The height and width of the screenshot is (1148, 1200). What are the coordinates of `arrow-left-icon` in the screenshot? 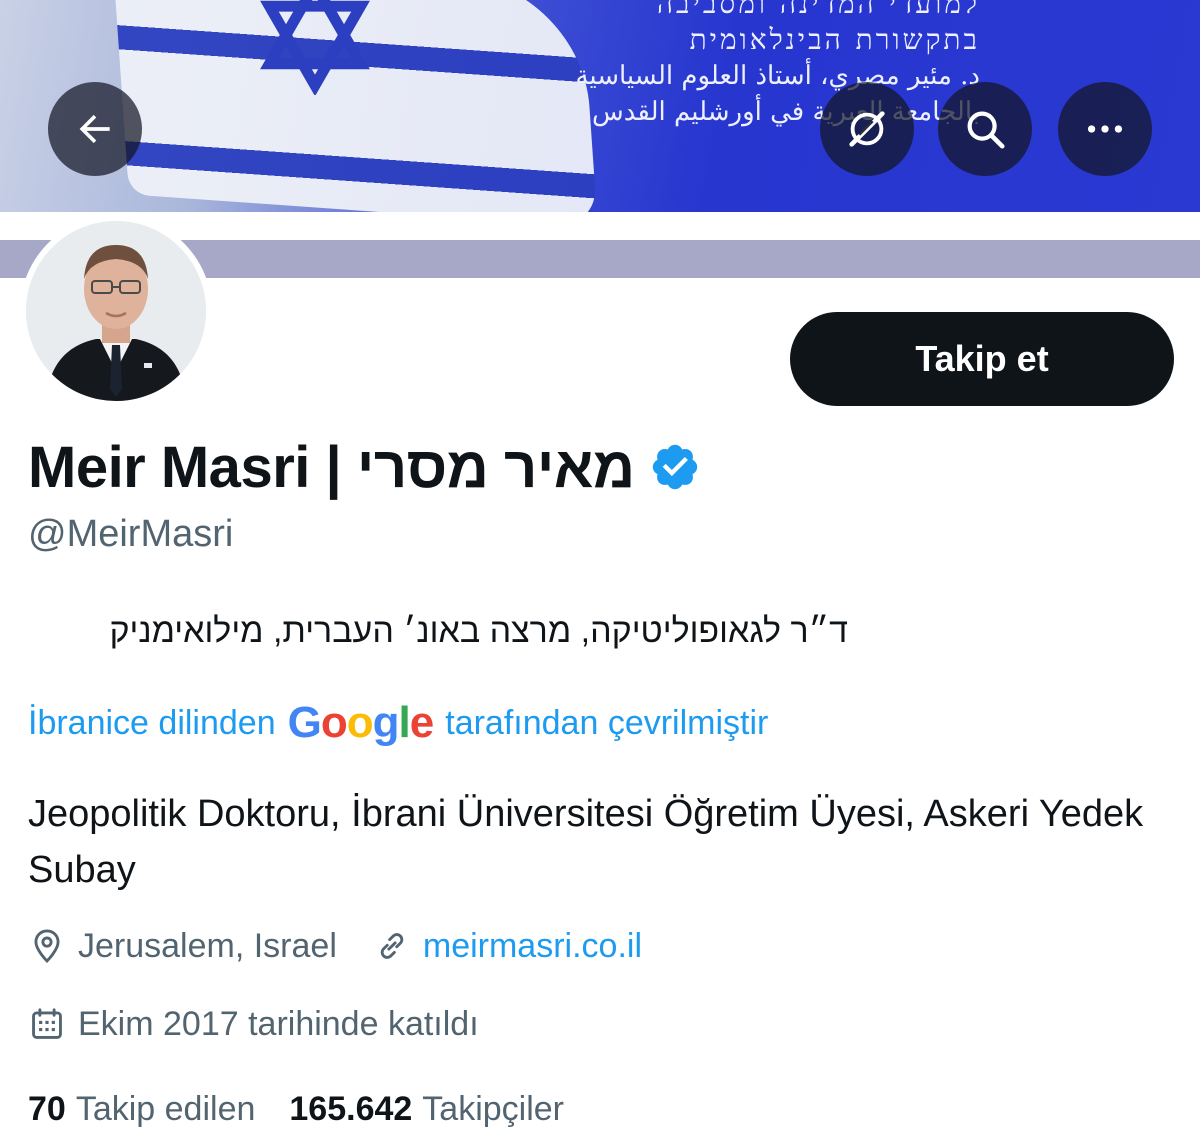 It's located at (94, 129).